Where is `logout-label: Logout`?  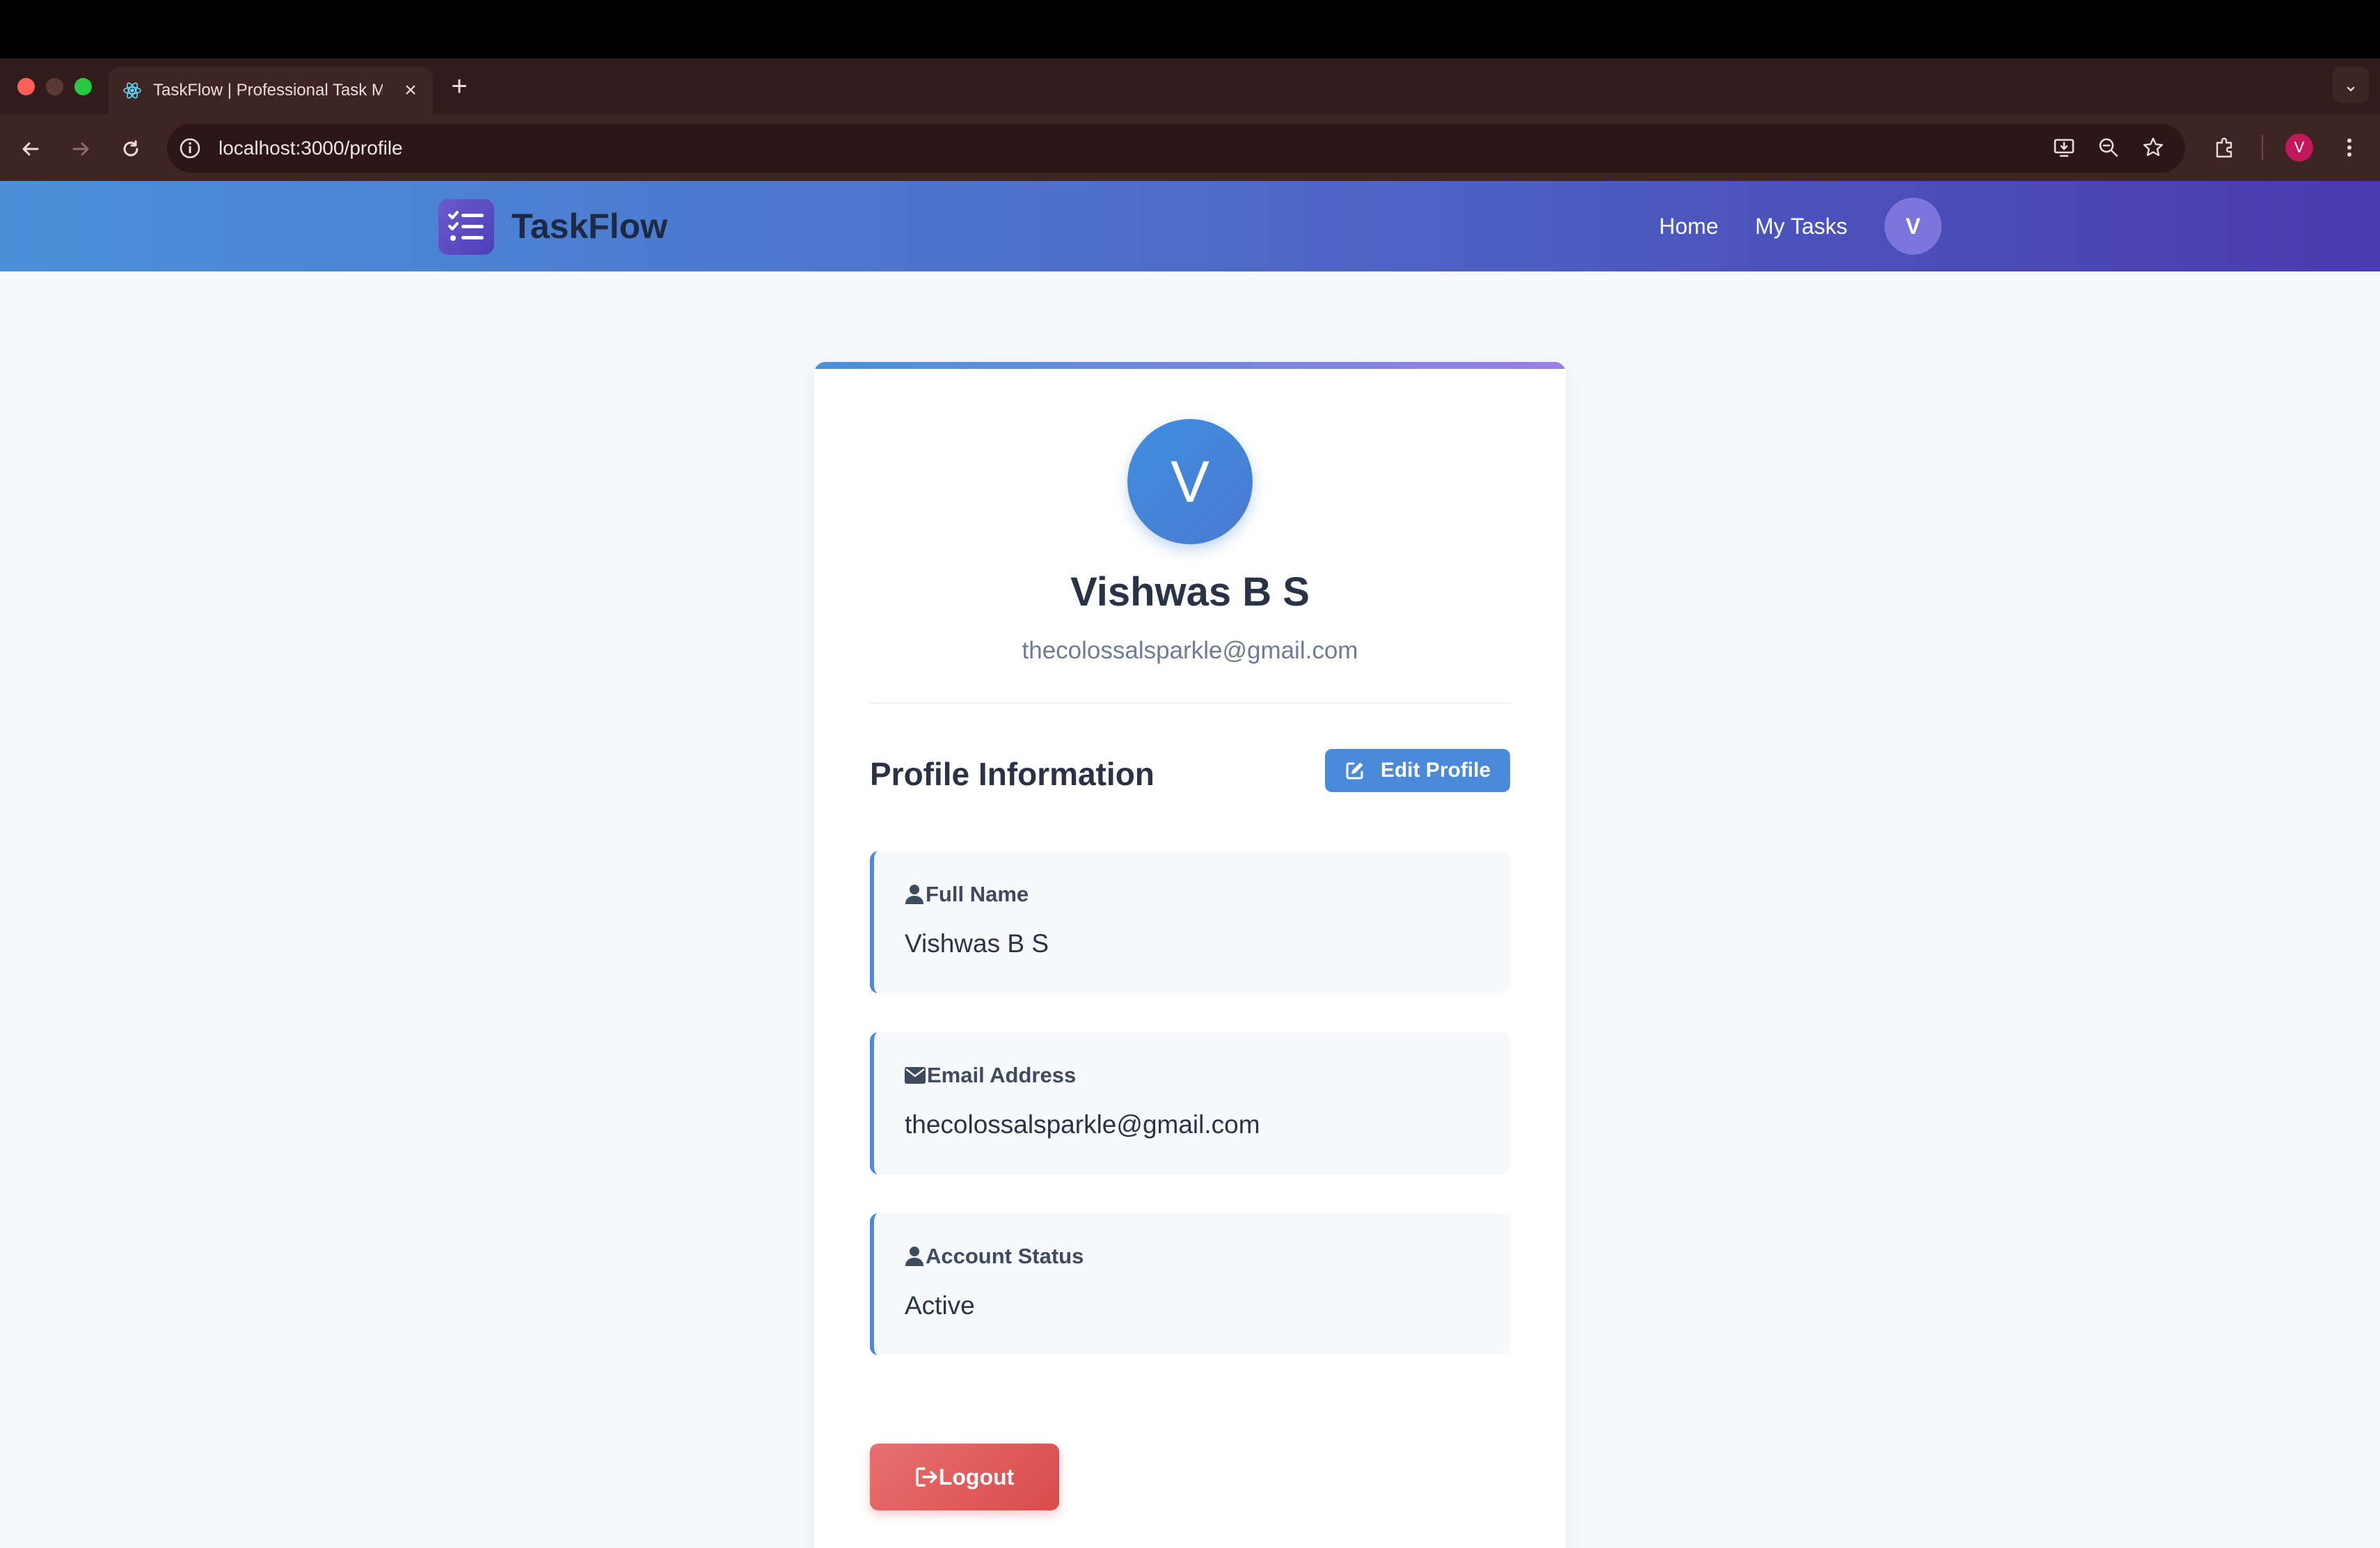
logout-label: Logout is located at coordinates (976, 1477).